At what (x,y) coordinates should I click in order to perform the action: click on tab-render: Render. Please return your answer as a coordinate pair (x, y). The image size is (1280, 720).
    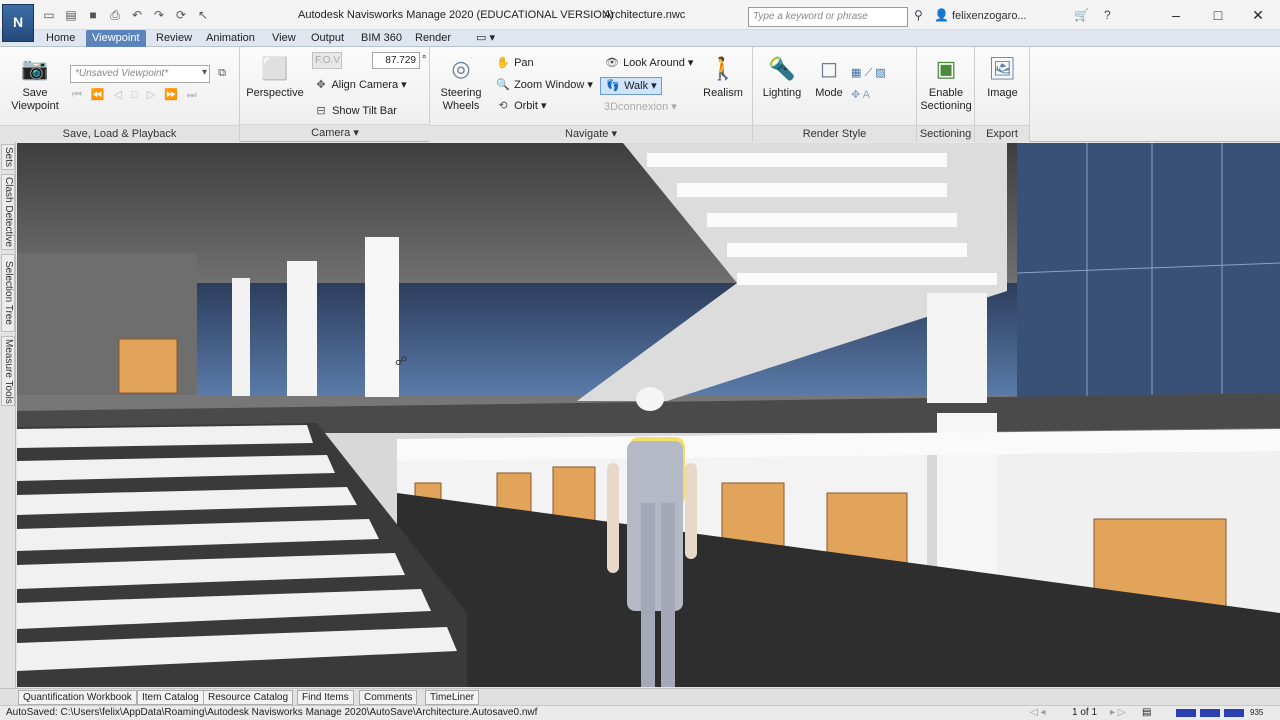
    Looking at the image, I should click on (433, 38).